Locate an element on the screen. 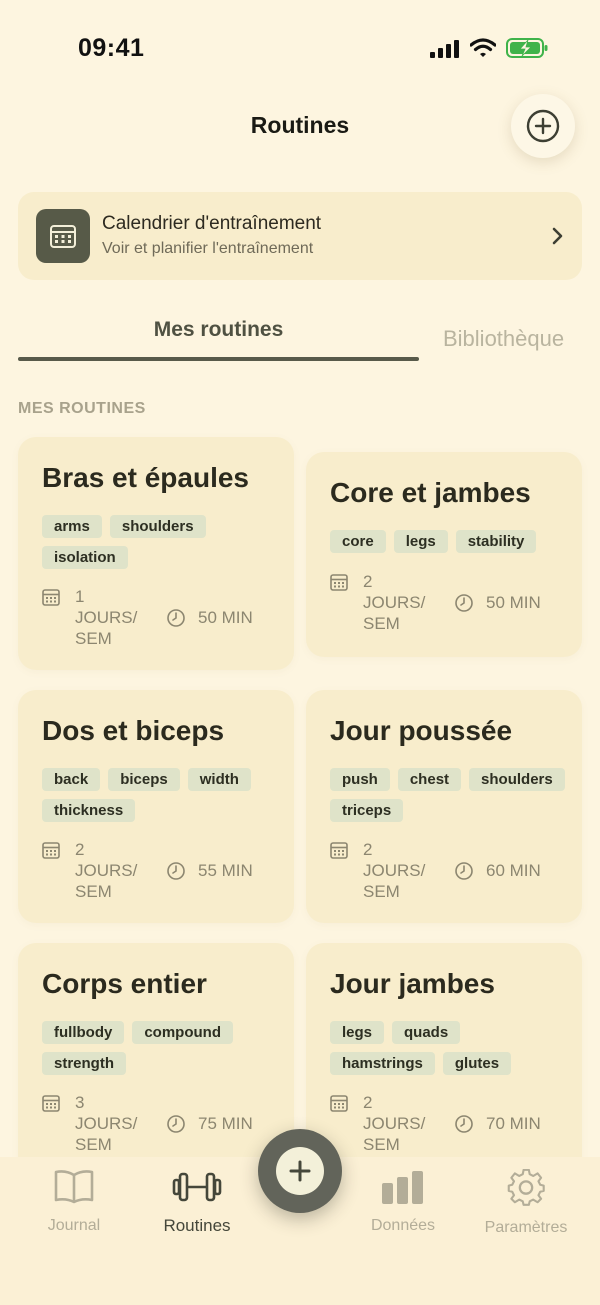 This screenshot has width=600, height=1305. nav-item-routines: Routines is located at coordinates (197, 1202).